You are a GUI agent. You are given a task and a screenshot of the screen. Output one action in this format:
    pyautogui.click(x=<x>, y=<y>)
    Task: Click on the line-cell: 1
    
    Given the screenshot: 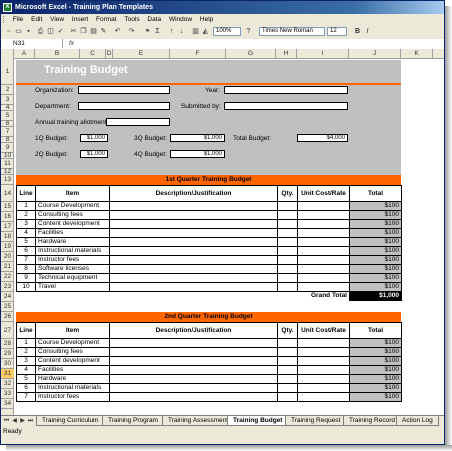 What is the action you would take?
    pyautogui.click(x=26, y=343)
    